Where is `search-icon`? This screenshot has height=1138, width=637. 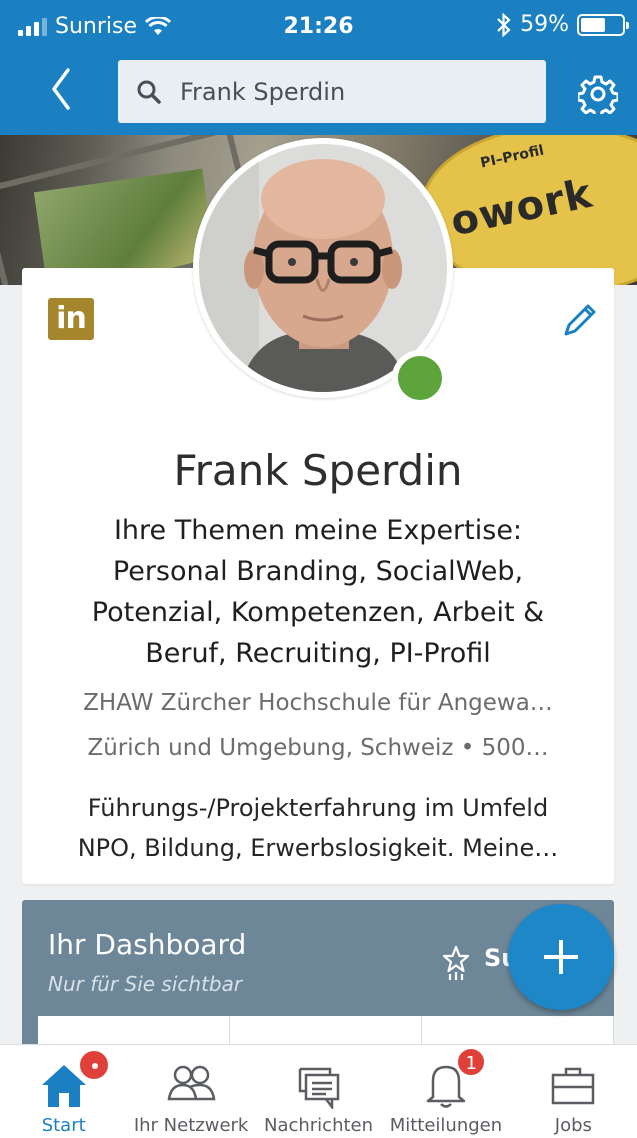 search-icon is located at coordinates (149, 92).